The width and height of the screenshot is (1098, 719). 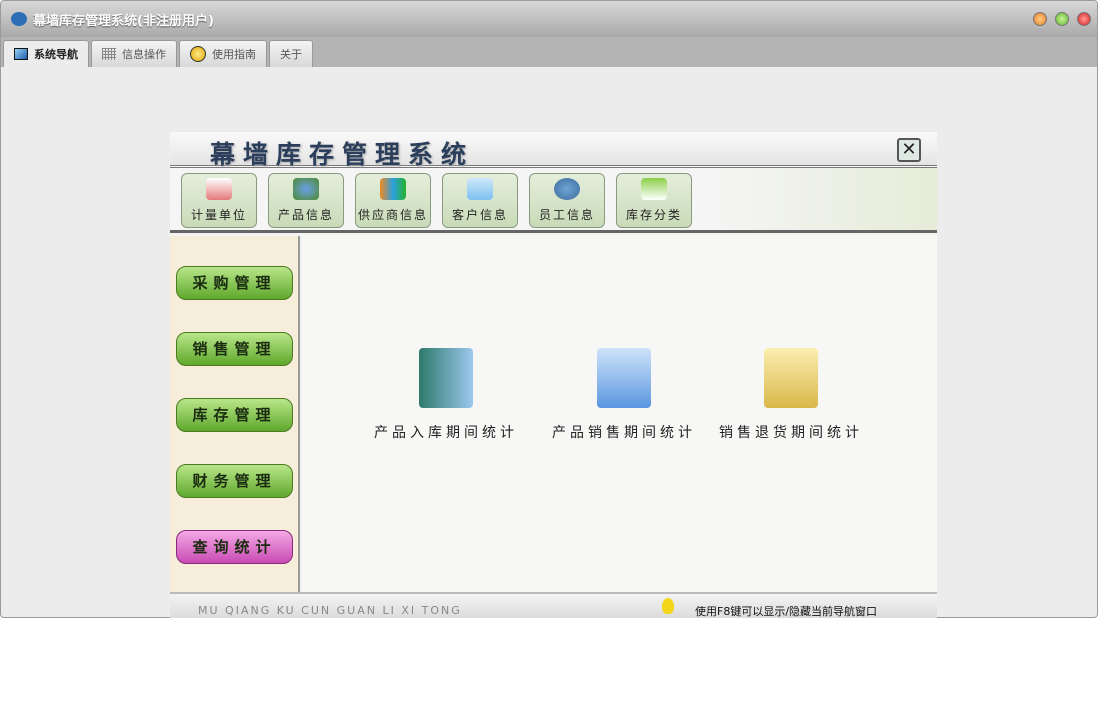 What do you see at coordinates (234, 349) in the screenshot?
I see `sidebar-sales: 销售管理` at bounding box center [234, 349].